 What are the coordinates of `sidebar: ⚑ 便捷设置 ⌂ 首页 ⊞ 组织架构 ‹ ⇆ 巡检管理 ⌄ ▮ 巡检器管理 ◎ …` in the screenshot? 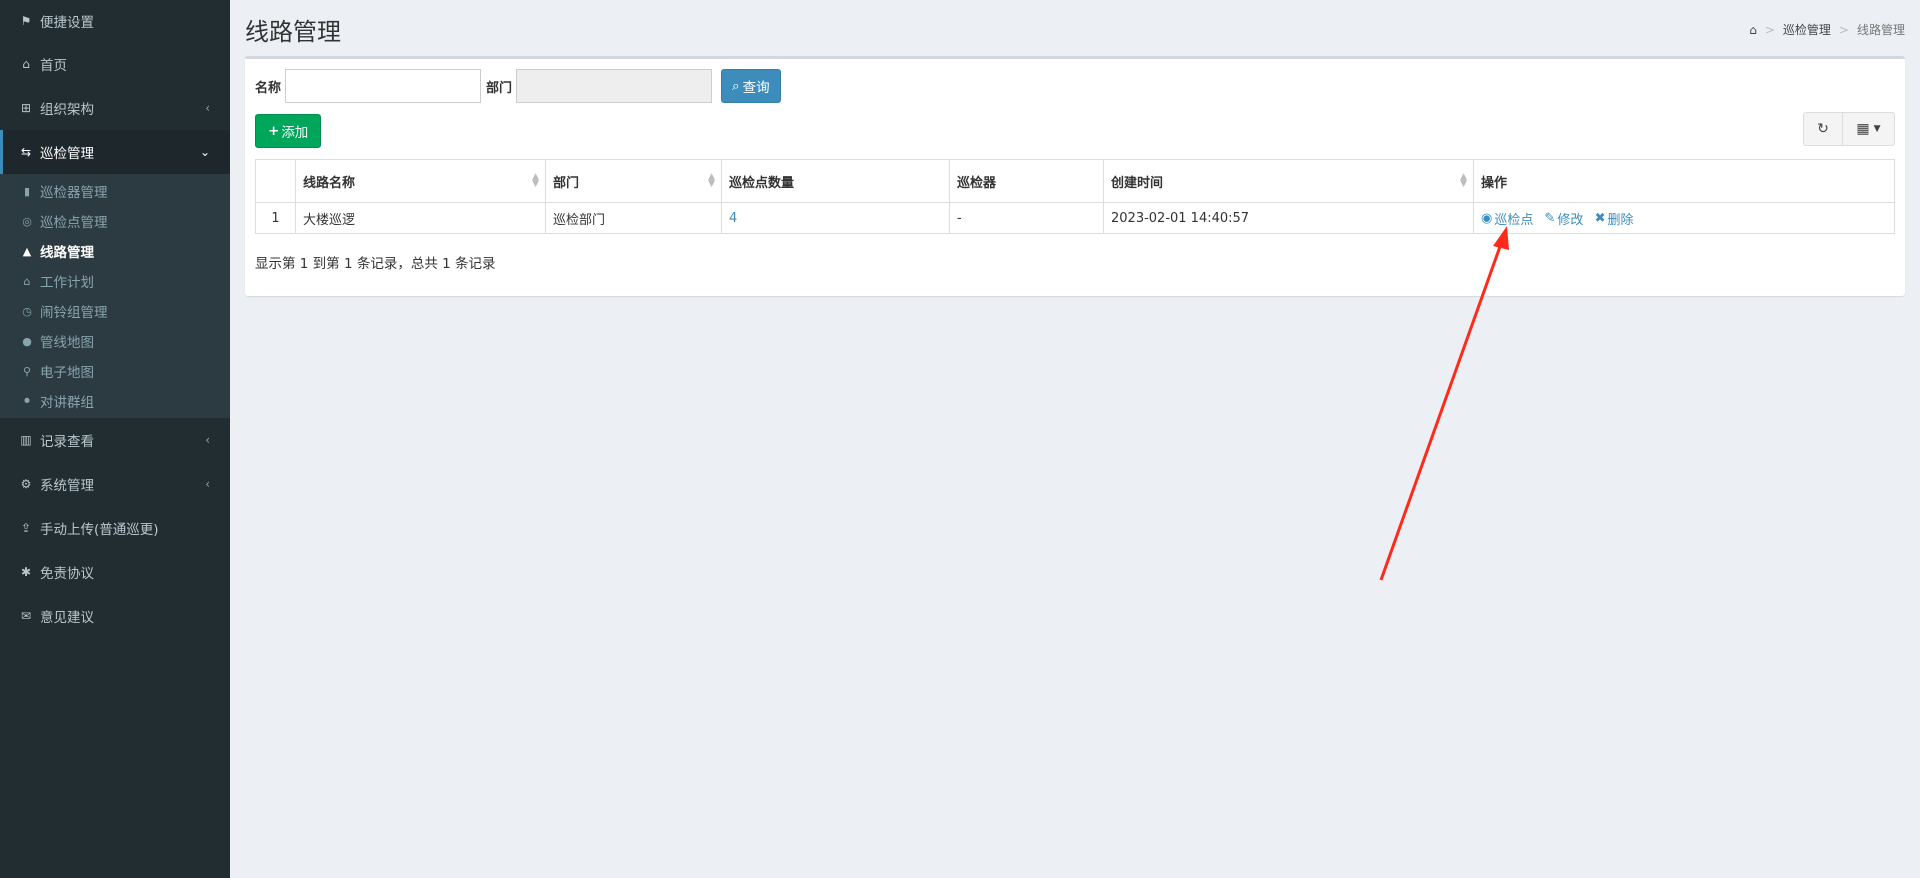 It's located at (115, 439).